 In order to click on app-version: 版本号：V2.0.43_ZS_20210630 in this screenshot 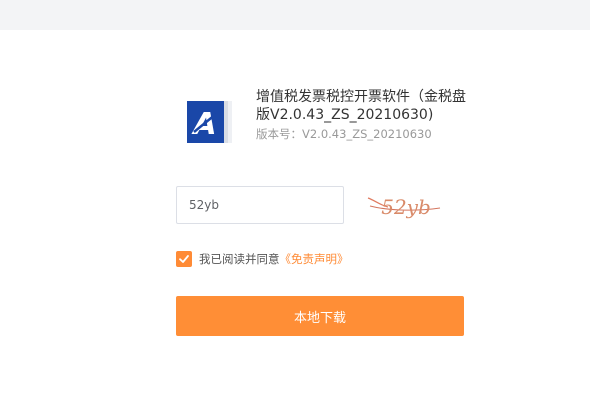, I will do `click(344, 134)`.